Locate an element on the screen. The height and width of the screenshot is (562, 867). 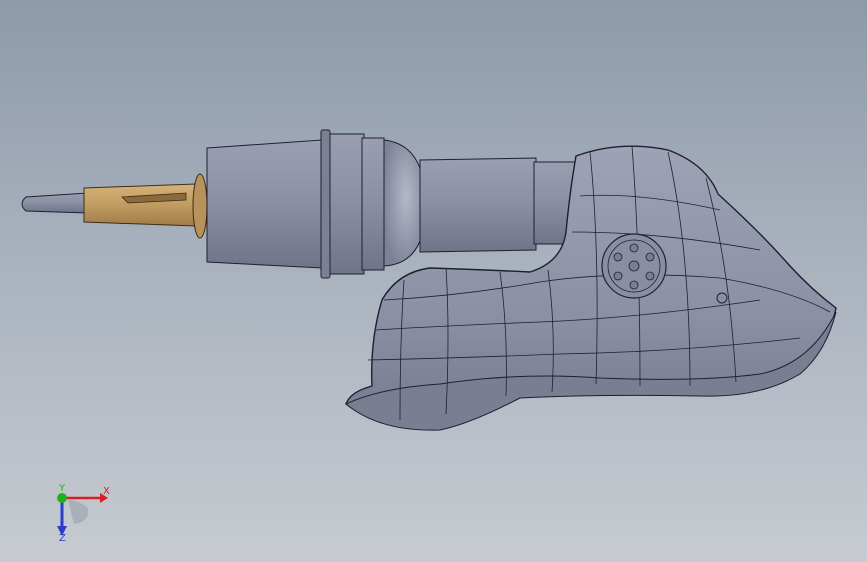
brass-sleeve is located at coordinates (145, 206).